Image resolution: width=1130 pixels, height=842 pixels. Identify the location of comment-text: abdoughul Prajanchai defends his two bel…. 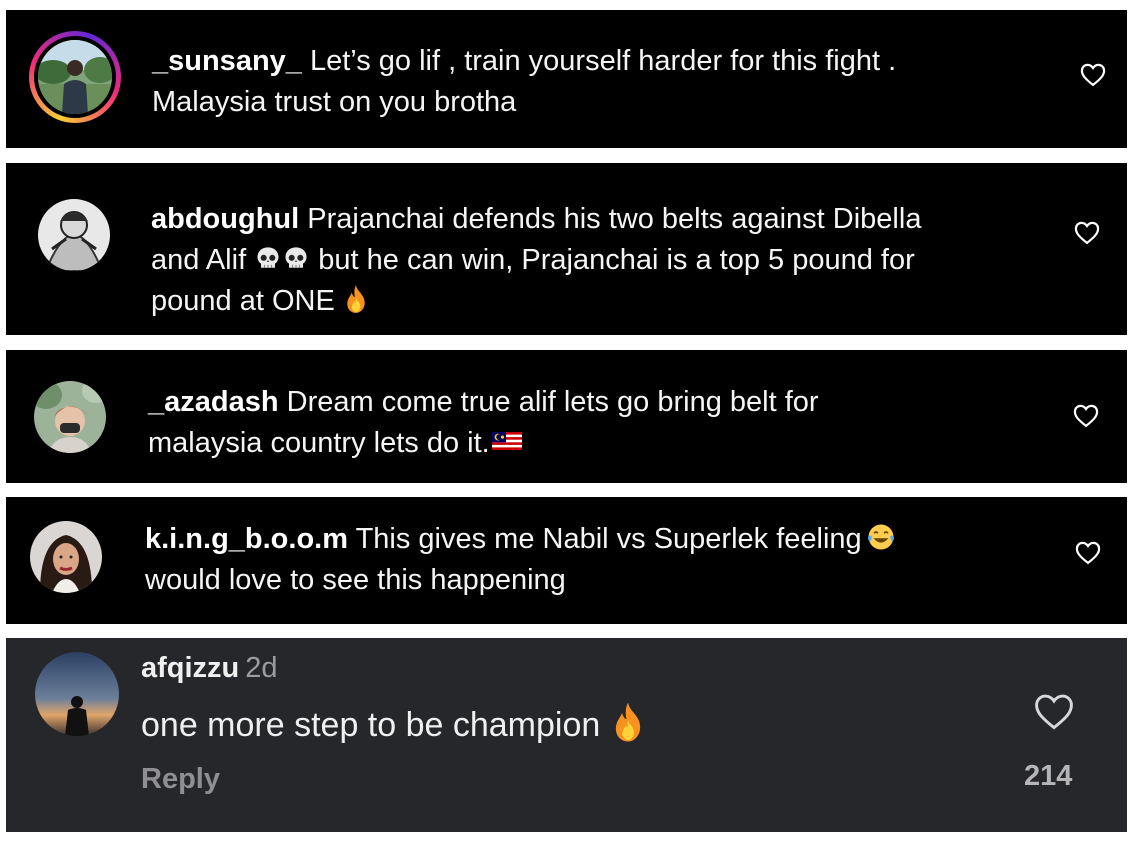
(536, 260).